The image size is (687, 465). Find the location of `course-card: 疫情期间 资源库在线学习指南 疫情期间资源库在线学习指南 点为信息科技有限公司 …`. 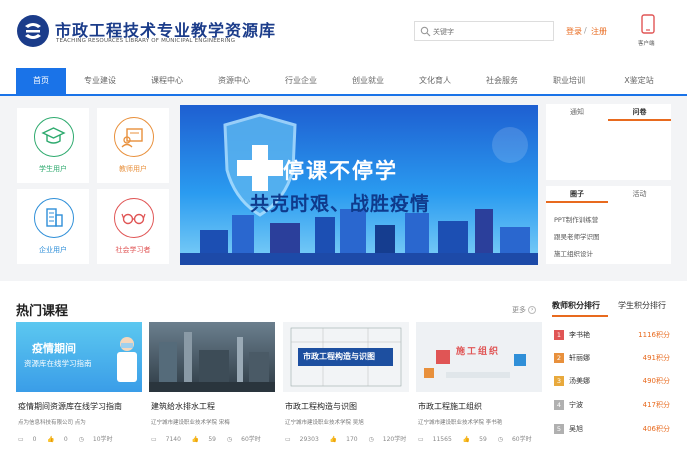

course-card: 疫情期间 资源库在线学习指南 疫情期间资源库在线学习指南 点为信息科技有限公司 … is located at coordinates (79, 386).